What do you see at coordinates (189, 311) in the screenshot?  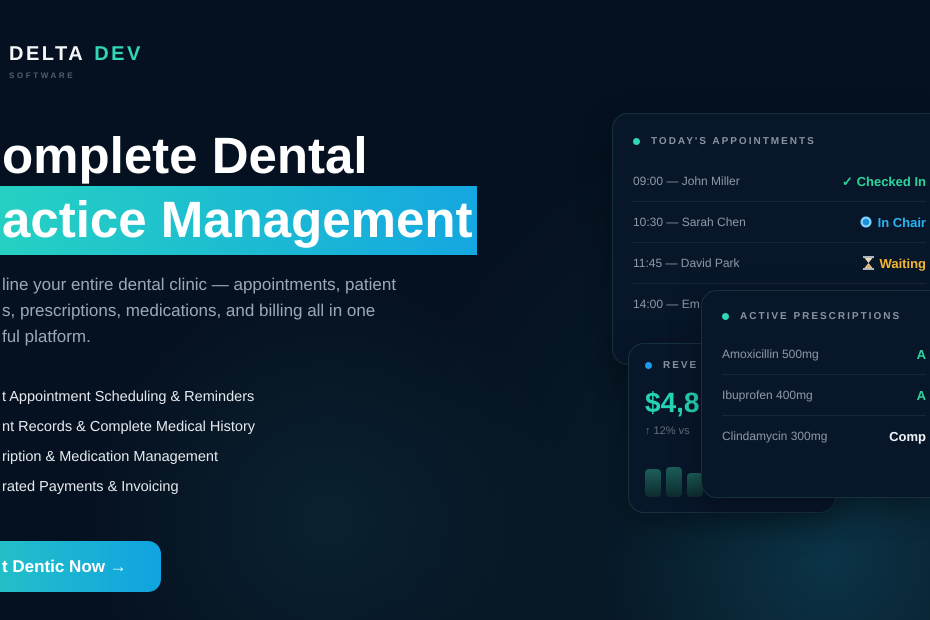 I see `description-text: s, prescriptions, medications, and billing all in one` at bounding box center [189, 311].